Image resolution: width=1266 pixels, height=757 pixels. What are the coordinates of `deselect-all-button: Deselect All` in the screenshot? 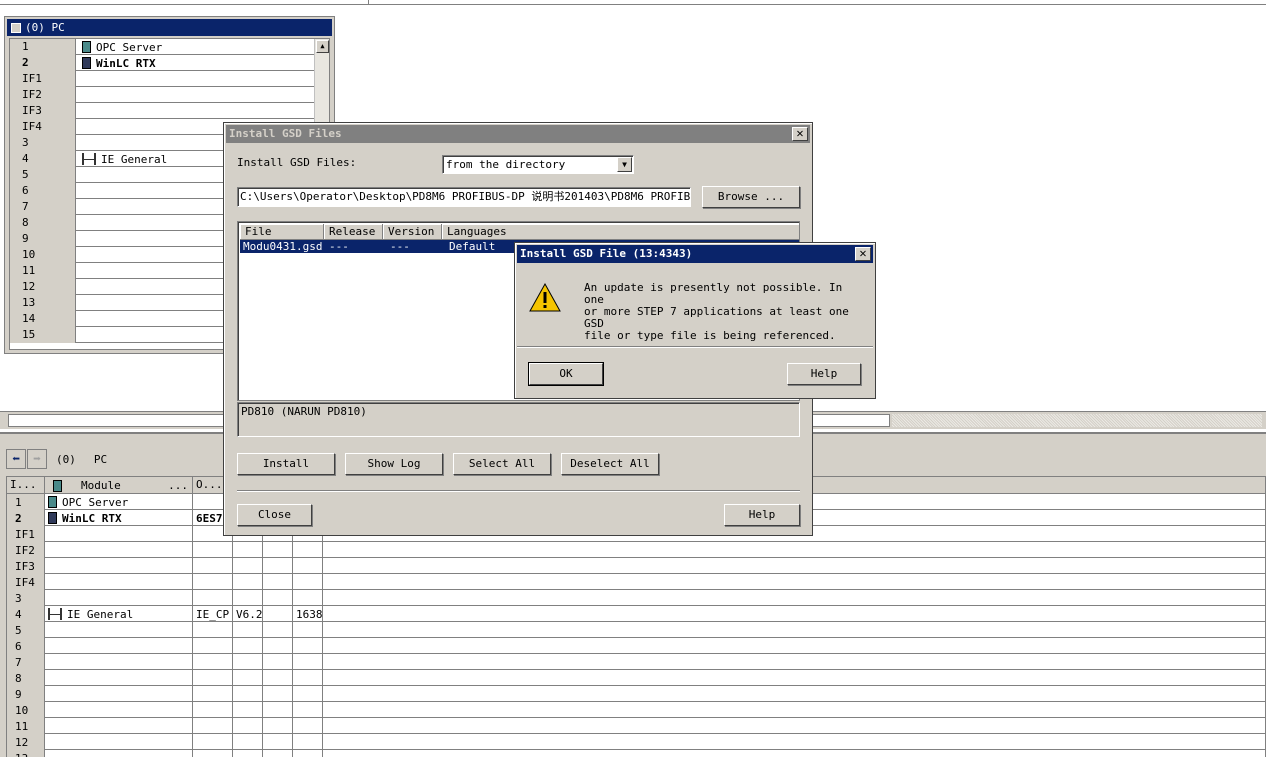 It's located at (610, 464).